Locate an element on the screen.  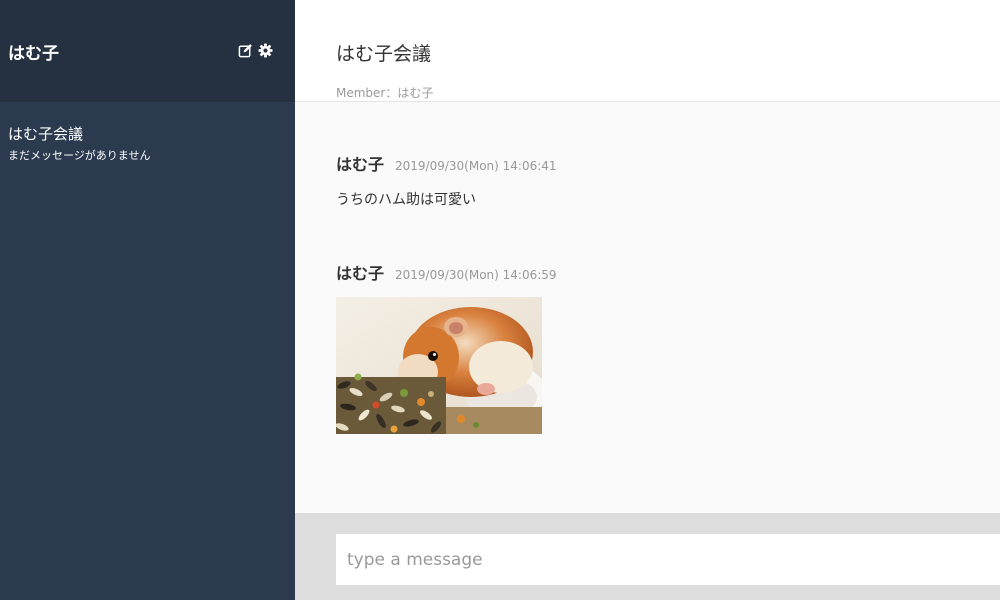
edit-icon is located at coordinates (245, 50).